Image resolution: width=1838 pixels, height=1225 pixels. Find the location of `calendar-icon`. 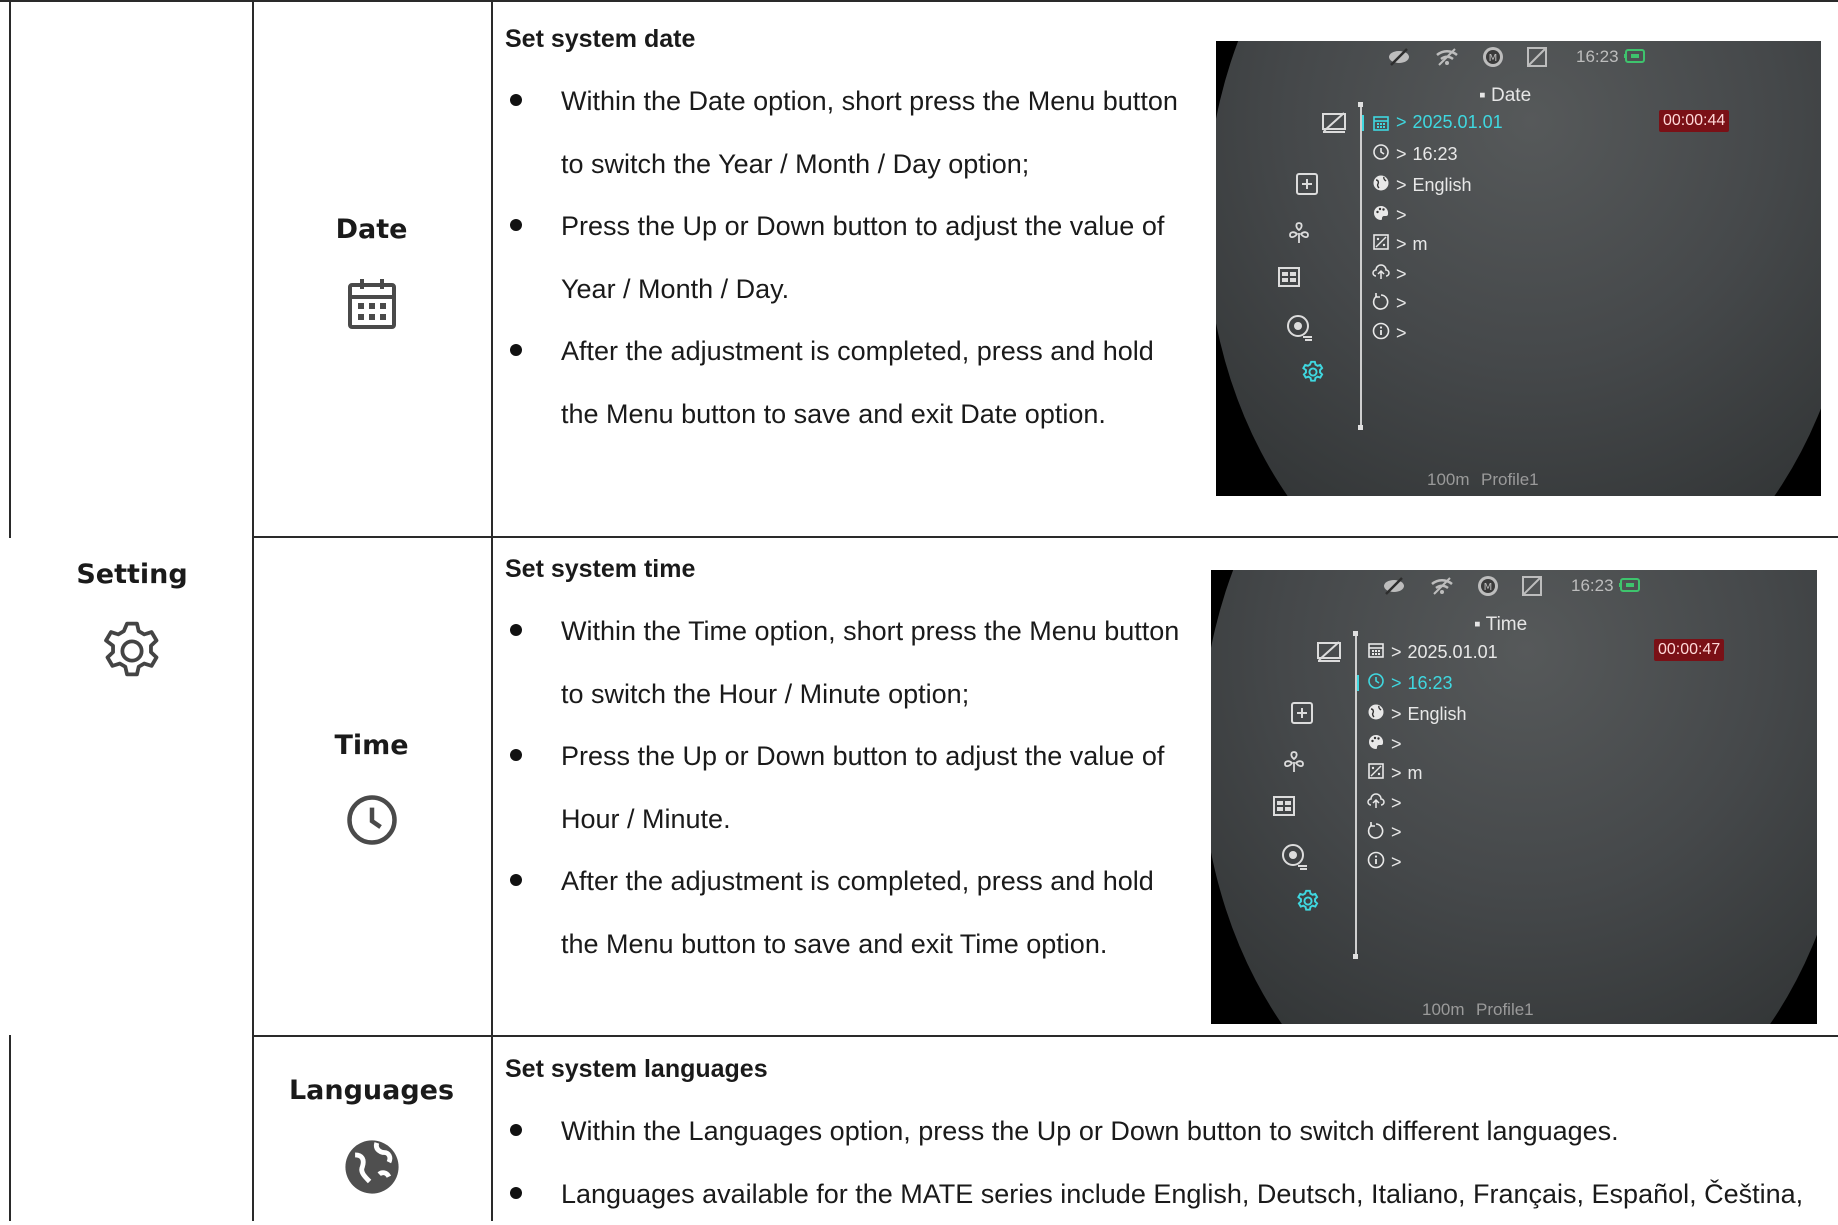

calendar-icon is located at coordinates (372, 306).